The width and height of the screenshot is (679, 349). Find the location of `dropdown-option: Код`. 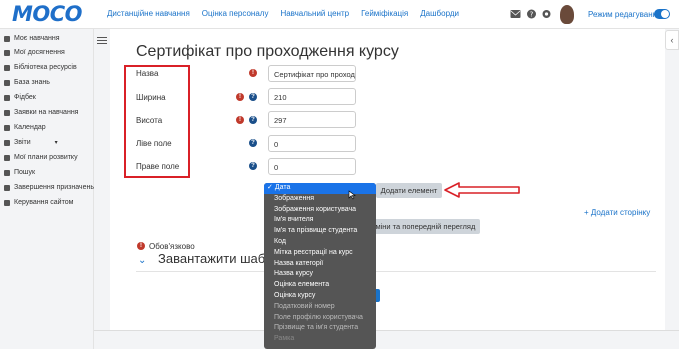

dropdown-option: Код is located at coordinates (320, 242).